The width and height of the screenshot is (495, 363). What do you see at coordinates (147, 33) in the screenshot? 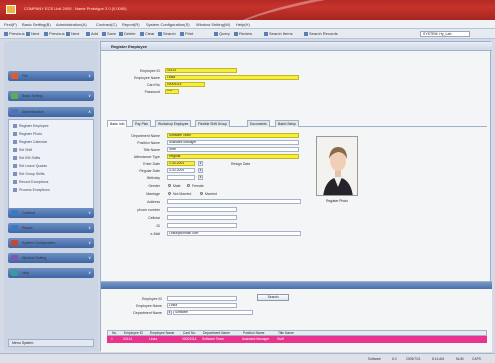
I see `toolbar-clear-button: Clear` at bounding box center [147, 33].